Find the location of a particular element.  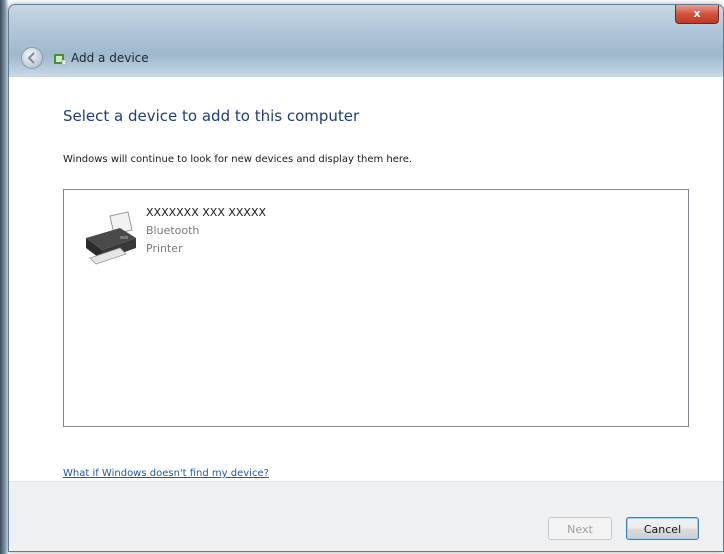

next-button: Next is located at coordinates (580, 528).